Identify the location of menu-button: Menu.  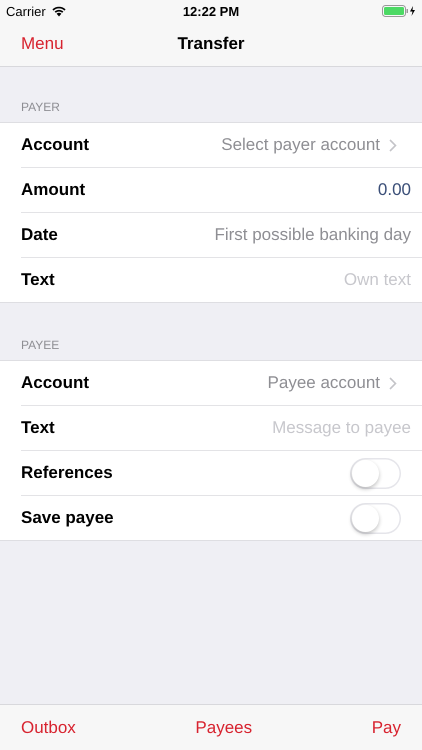
(32, 44).